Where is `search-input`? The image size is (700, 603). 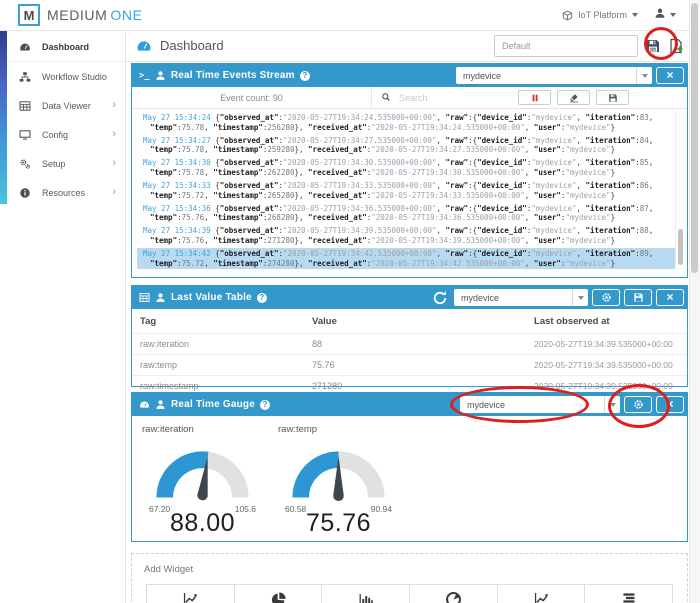
search-input is located at coordinates (457, 97).